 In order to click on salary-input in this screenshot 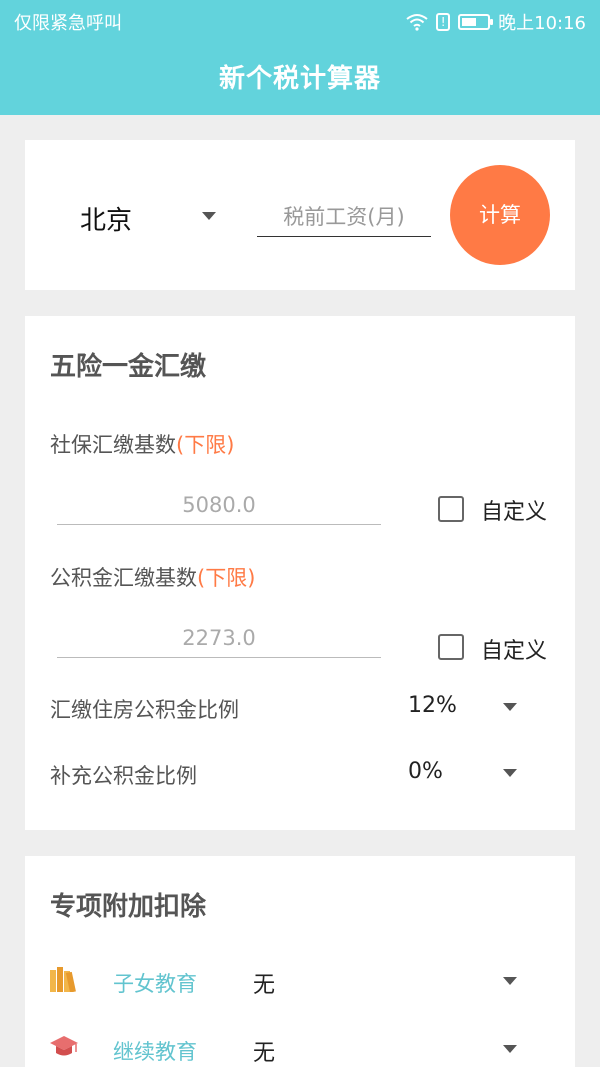, I will do `click(344, 217)`.